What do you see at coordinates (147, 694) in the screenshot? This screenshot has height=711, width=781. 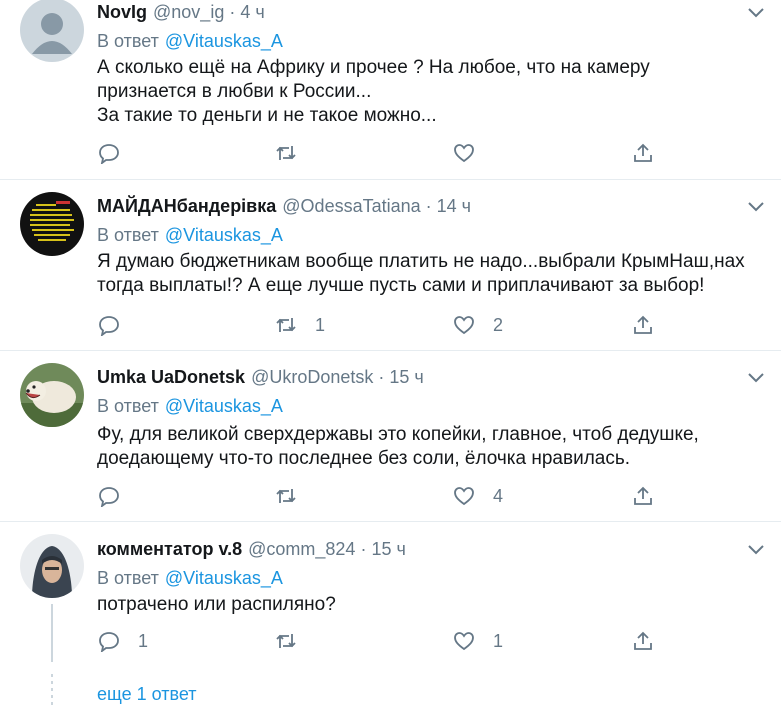 I see `show-more-replies-link: еще 1 ответ` at bounding box center [147, 694].